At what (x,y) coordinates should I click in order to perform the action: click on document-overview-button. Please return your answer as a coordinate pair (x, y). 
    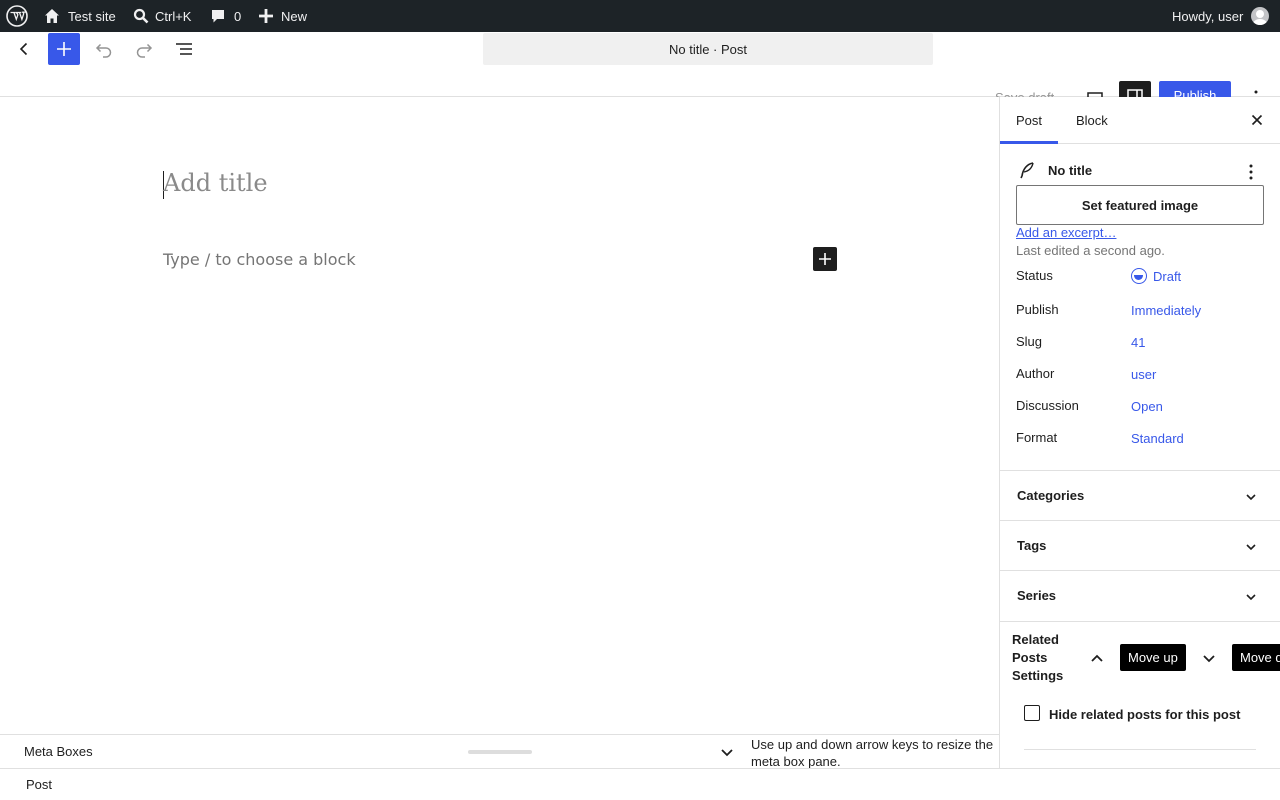
    Looking at the image, I should click on (184, 49).